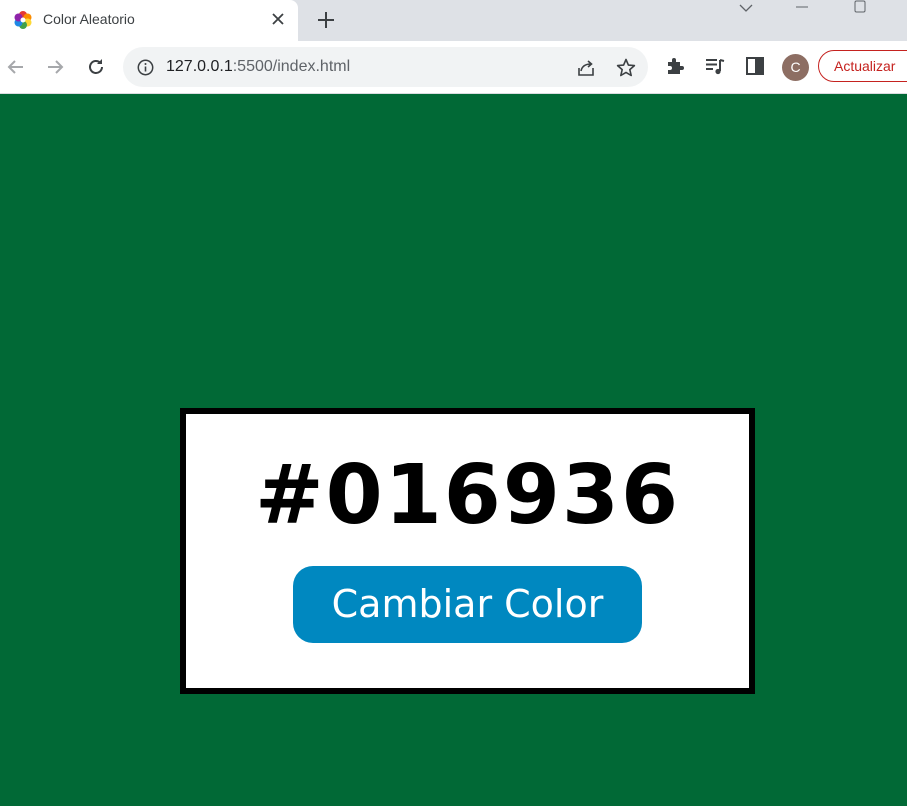 Image resolution: width=907 pixels, height=806 pixels. What do you see at coordinates (755, 66) in the screenshot?
I see `side-panel-icon` at bounding box center [755, 66].